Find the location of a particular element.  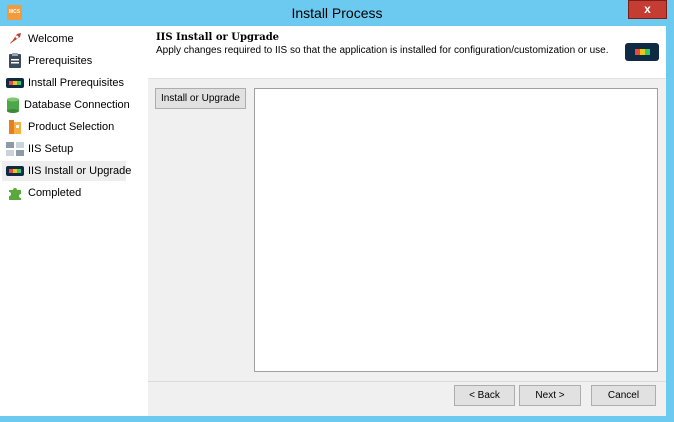

sidebar-item-install-prerequisites: Install Prerequisites is located at coordinates (64, 83).